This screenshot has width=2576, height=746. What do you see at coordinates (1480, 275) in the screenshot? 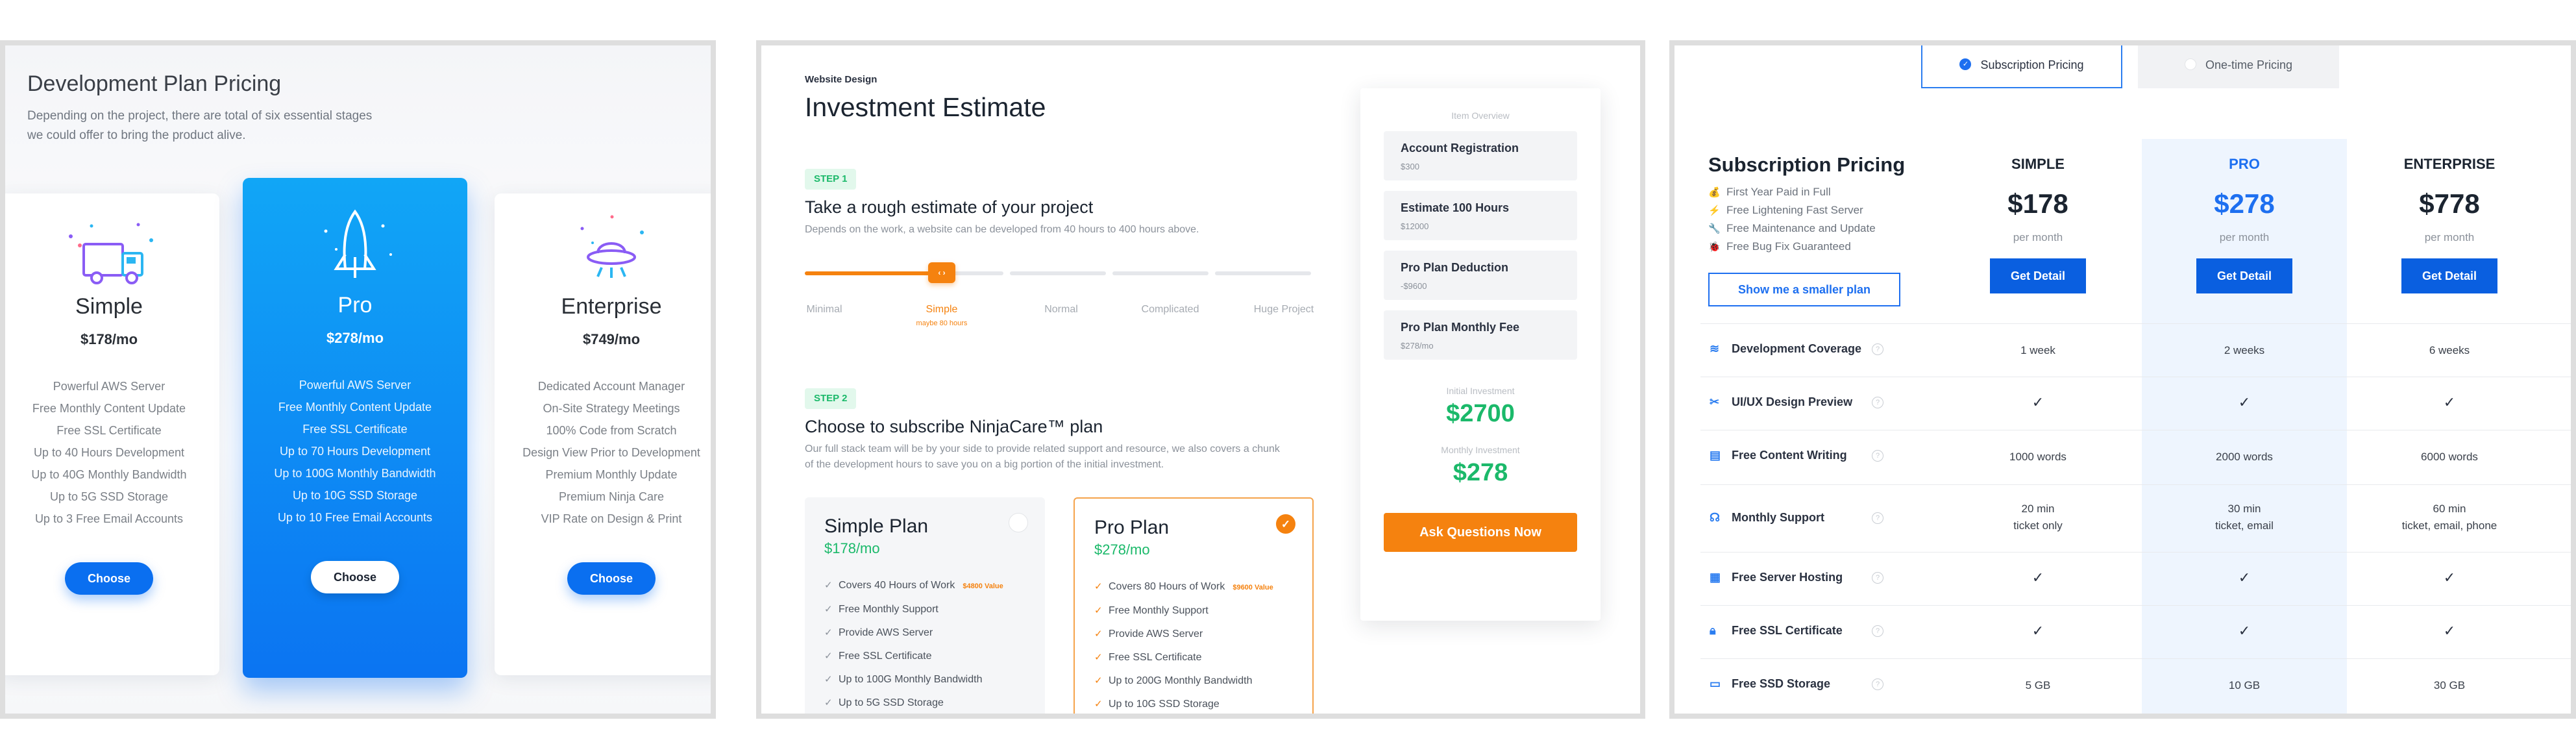
I see `overview-item: Pro Plan Deduction -$9600` at bounding box center [1480, 275].